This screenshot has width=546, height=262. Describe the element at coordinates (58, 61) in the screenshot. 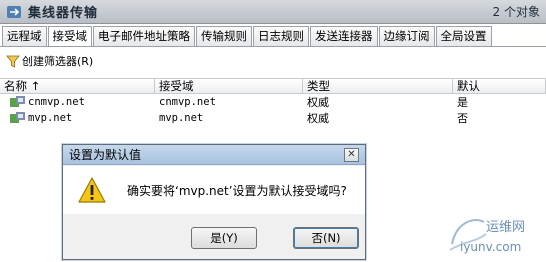

I see `create-filter-label: 创建筛选器(R)` at that location.